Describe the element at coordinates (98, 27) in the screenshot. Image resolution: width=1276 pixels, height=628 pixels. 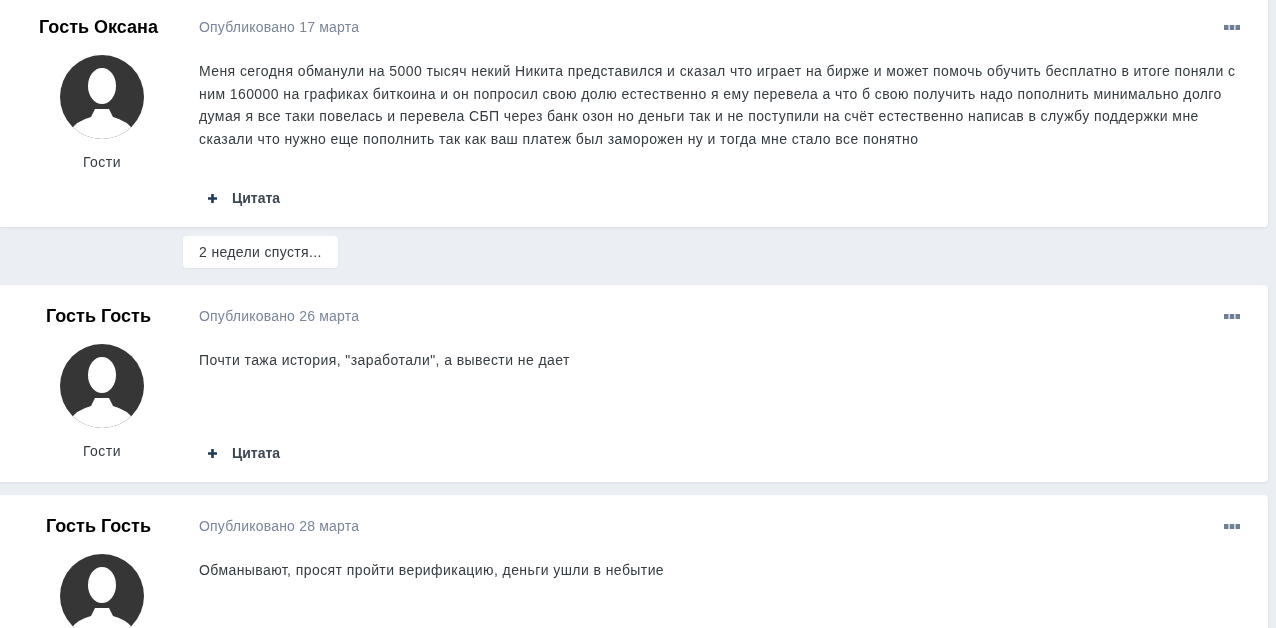
I see `author-name: Гость Оксана` at that location.